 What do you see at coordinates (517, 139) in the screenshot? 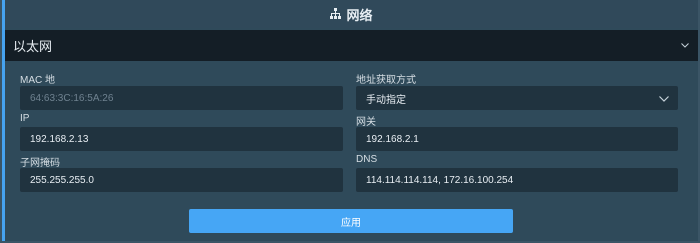
I see `gateway-input: 192.168.2.1` at bounding box center [517, 139].